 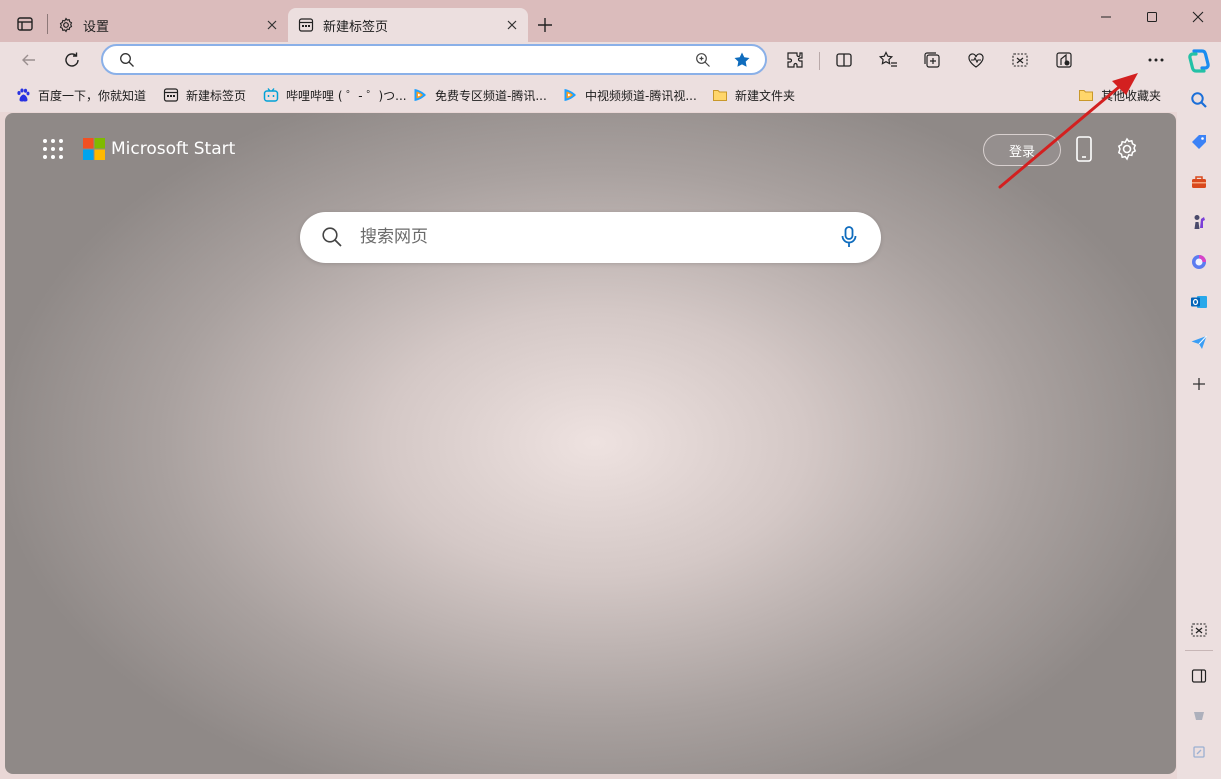 I want to click on toolbar-divider, so click(x=819, y=61).